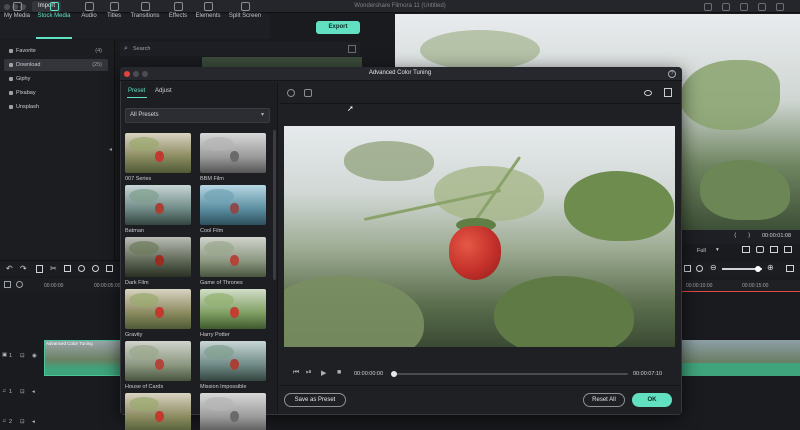 The height and width of the screenshot is (430, 800). What do you see at coordinates (744, 7) in the screenshot?
I see `account-icon` at bounding box center [744, 7].